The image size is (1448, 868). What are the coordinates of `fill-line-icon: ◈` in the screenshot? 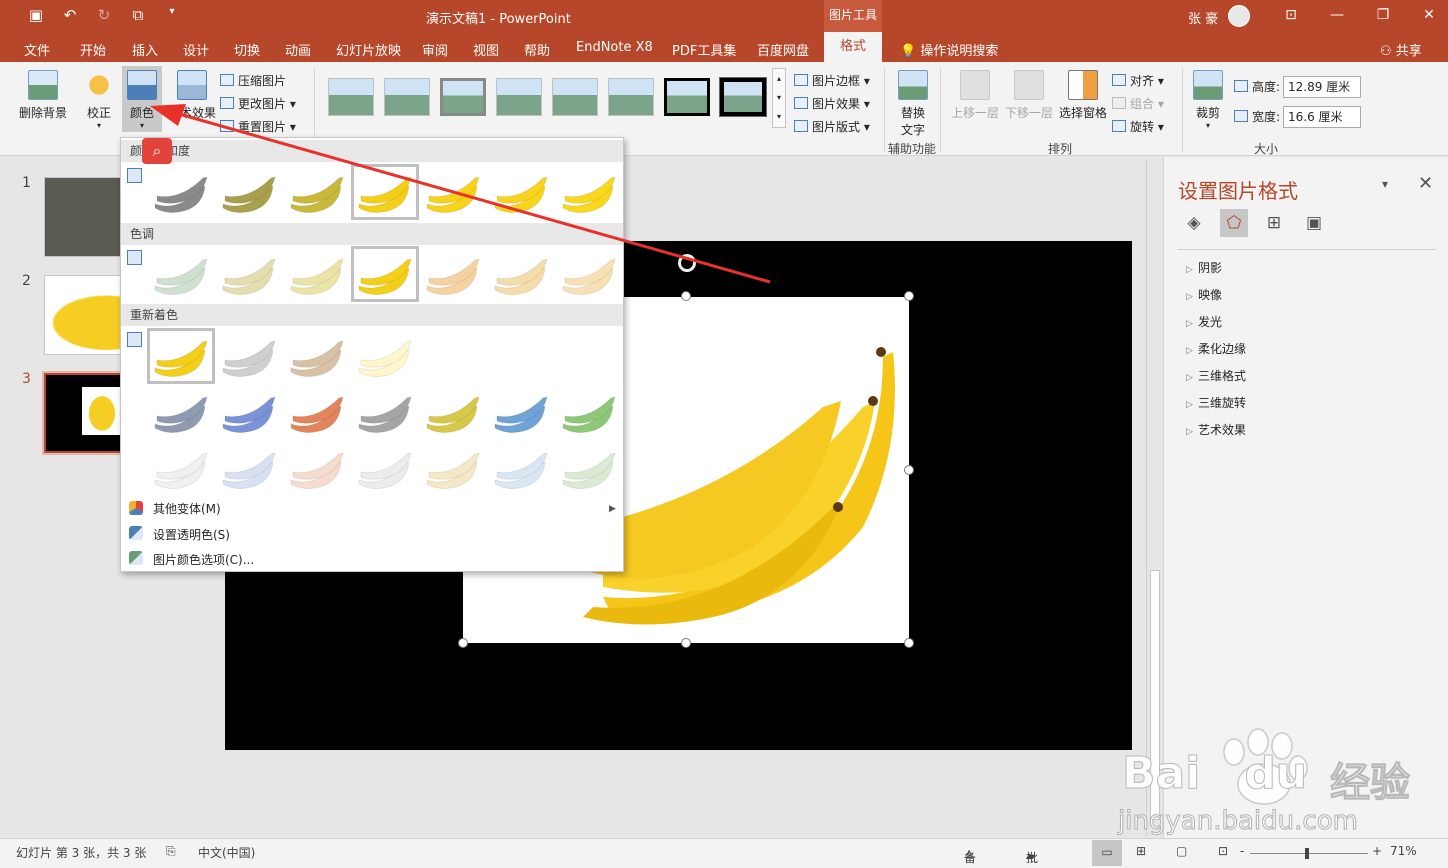 It's located at (1194, 223).